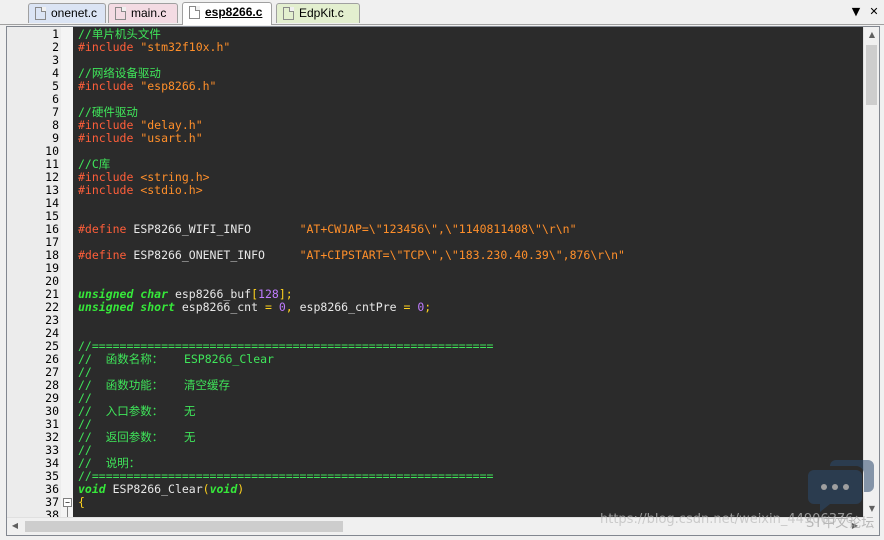 The image size is (884, 540). I want to click on chat-bubble-logo-icon, so click(841, 486).